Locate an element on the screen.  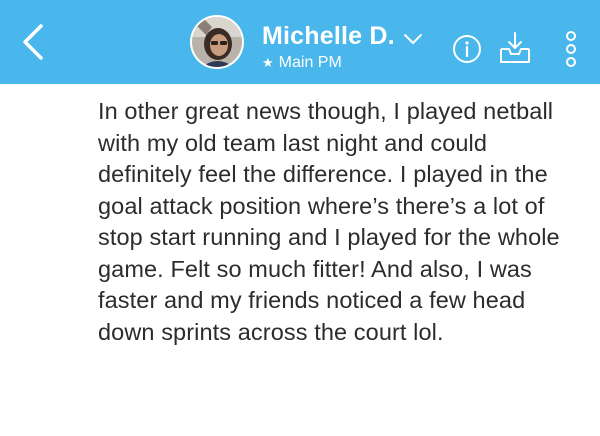
star-icon: ★ is located at coordinates (268, 62).